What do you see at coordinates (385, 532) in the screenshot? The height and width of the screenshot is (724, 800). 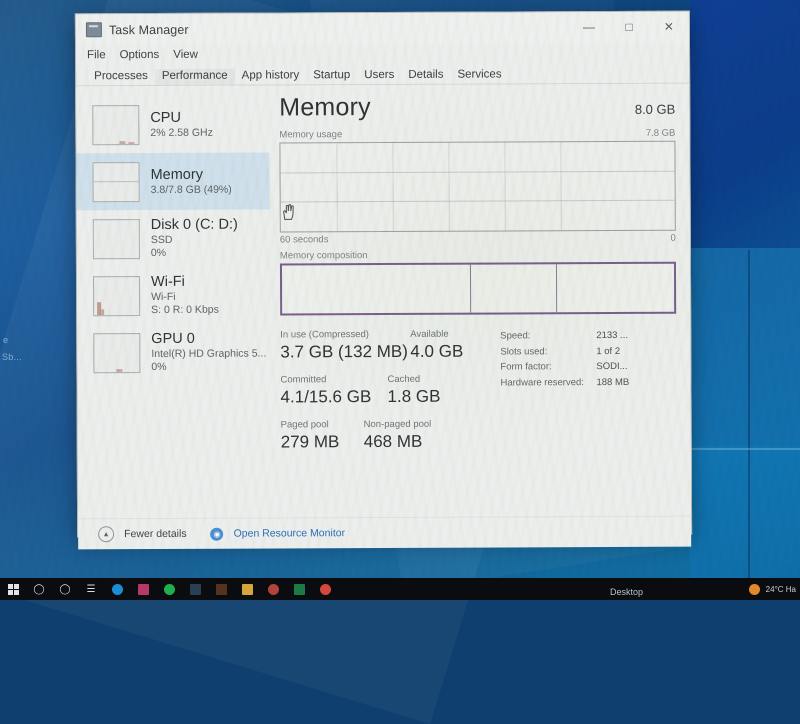 I see `footer-bar: ▲ Fewer details ◉ Open Resource Monitor` at bounding box center [385, 532].